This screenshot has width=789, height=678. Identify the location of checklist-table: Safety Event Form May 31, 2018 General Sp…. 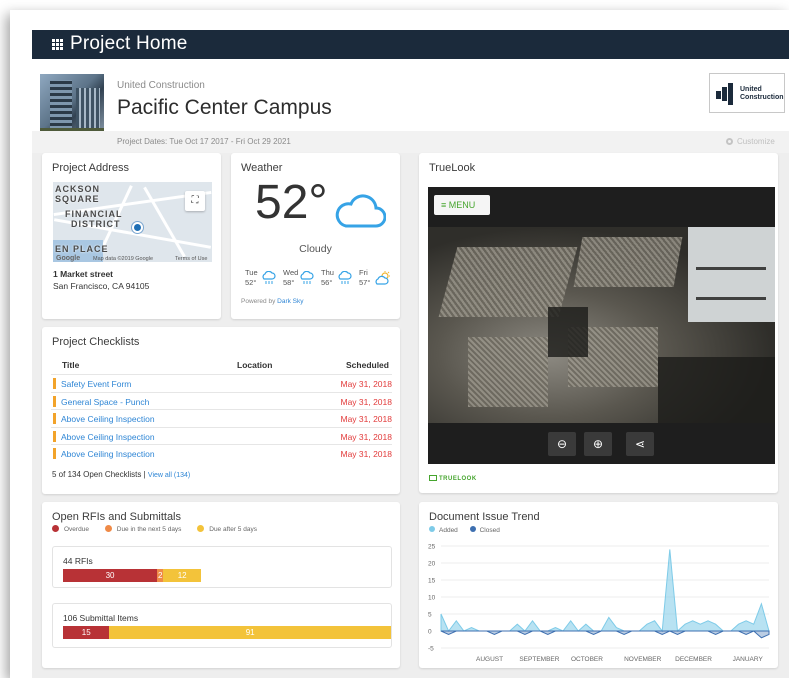
(221, 418).